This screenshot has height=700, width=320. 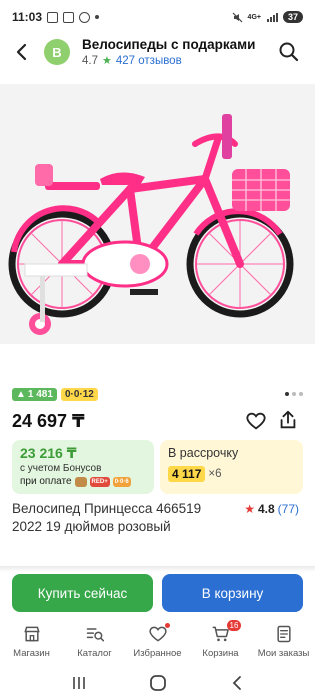 What do you see at coordinates (215, 474) in the screenshot?
I see `installment-multiplier: ×6` at bounding box center [215, 474].